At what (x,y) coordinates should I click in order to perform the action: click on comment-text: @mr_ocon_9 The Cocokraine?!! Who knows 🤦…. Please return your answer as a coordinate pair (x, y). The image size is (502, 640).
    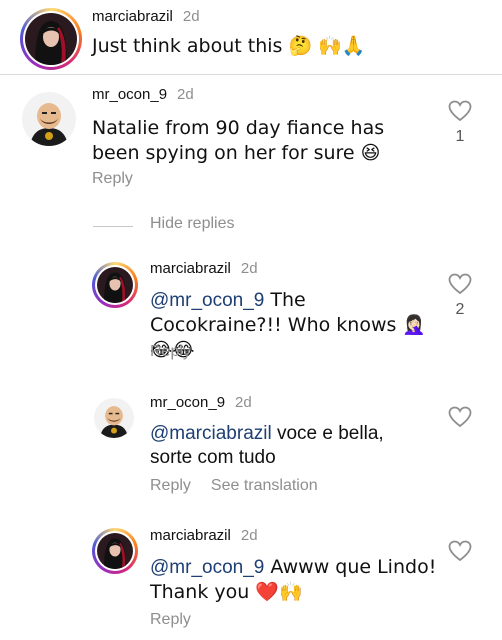
    Looking at the image, I should click on (288, 325).